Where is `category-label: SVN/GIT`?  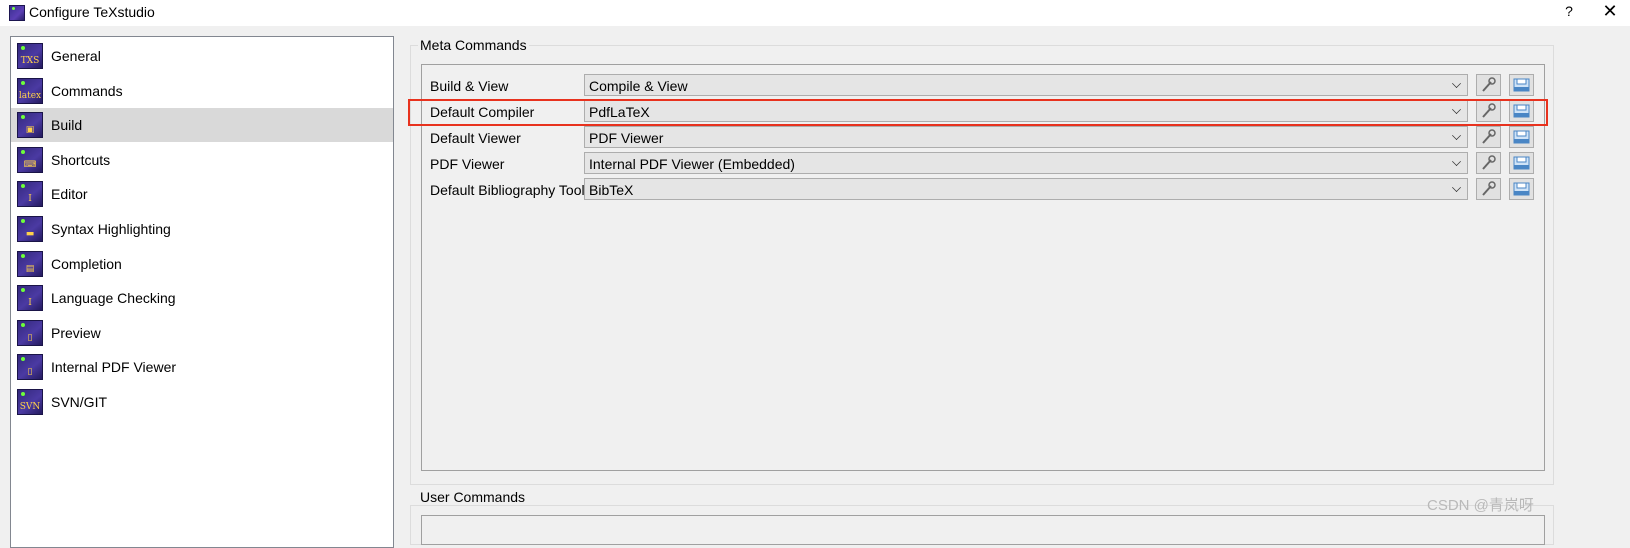 category-label: SVN/GIT is located at coordinates (79, 402).